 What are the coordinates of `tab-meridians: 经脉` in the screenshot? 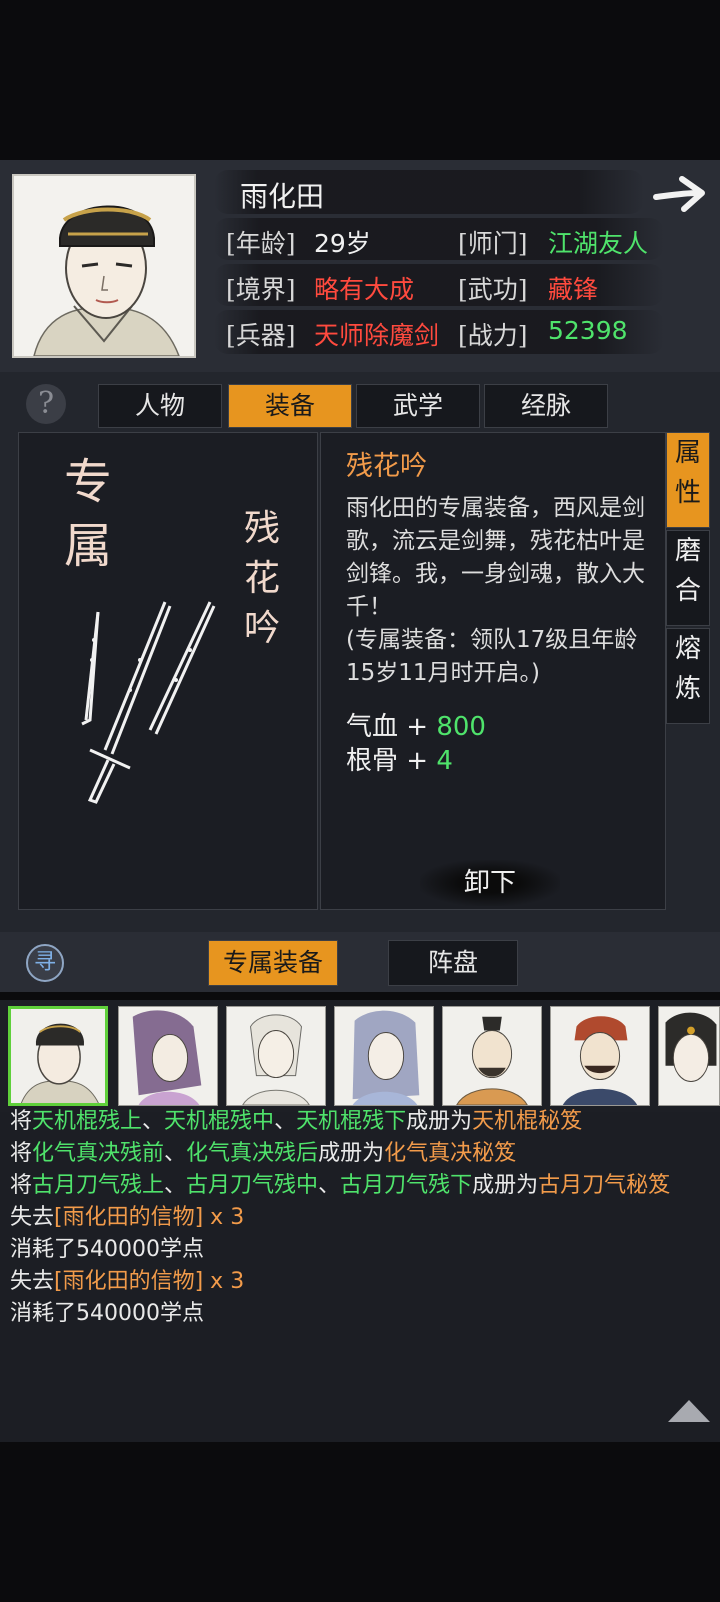 It's located at (546, 406).